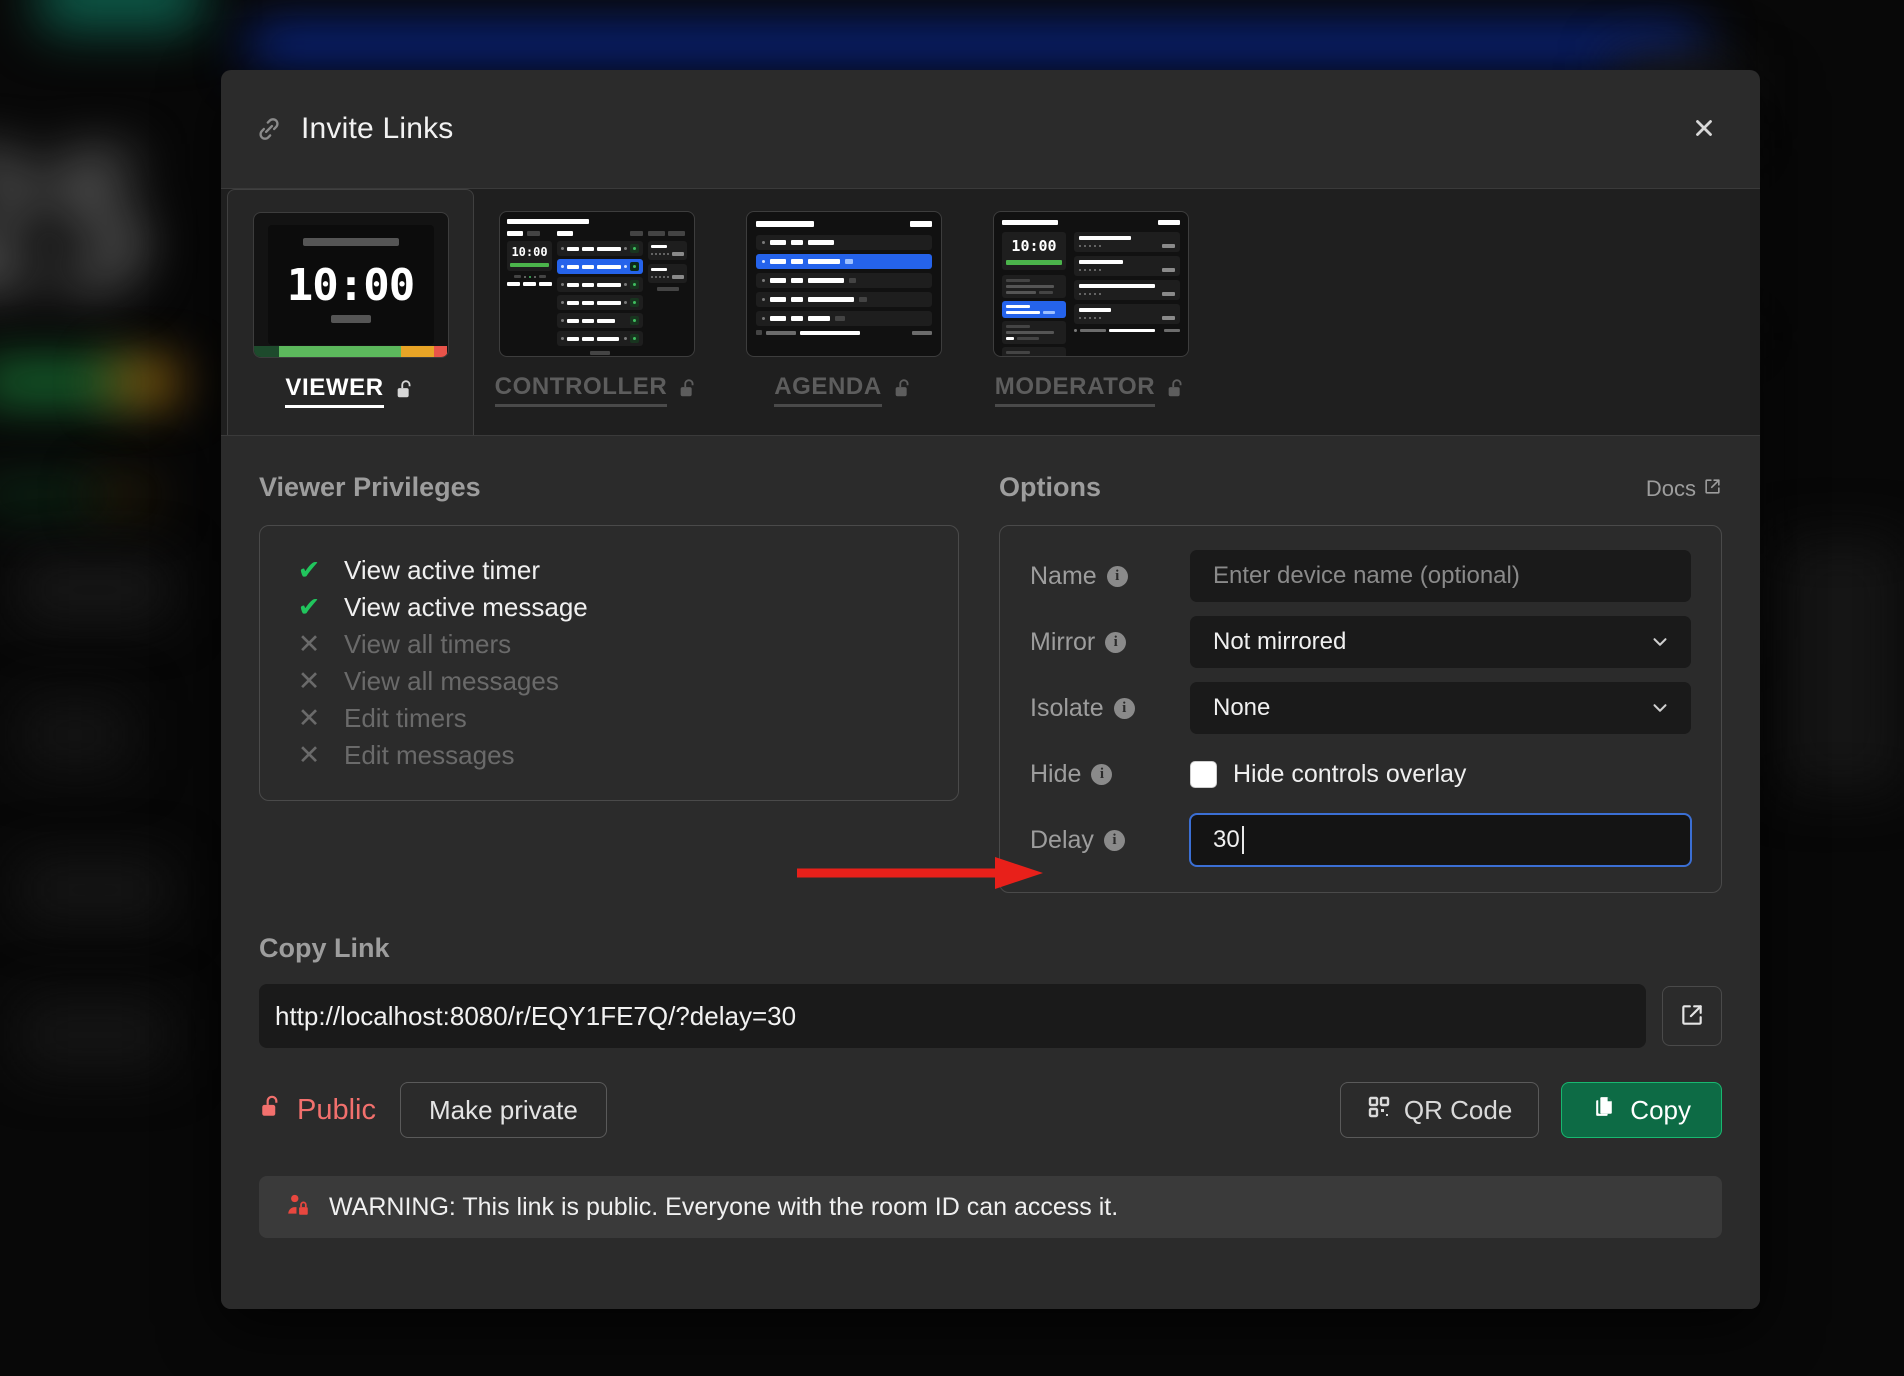 This screenshot has height=1376, width=1904. I want to click on options-panel: Name i Mirror i, so click(1360, 709).